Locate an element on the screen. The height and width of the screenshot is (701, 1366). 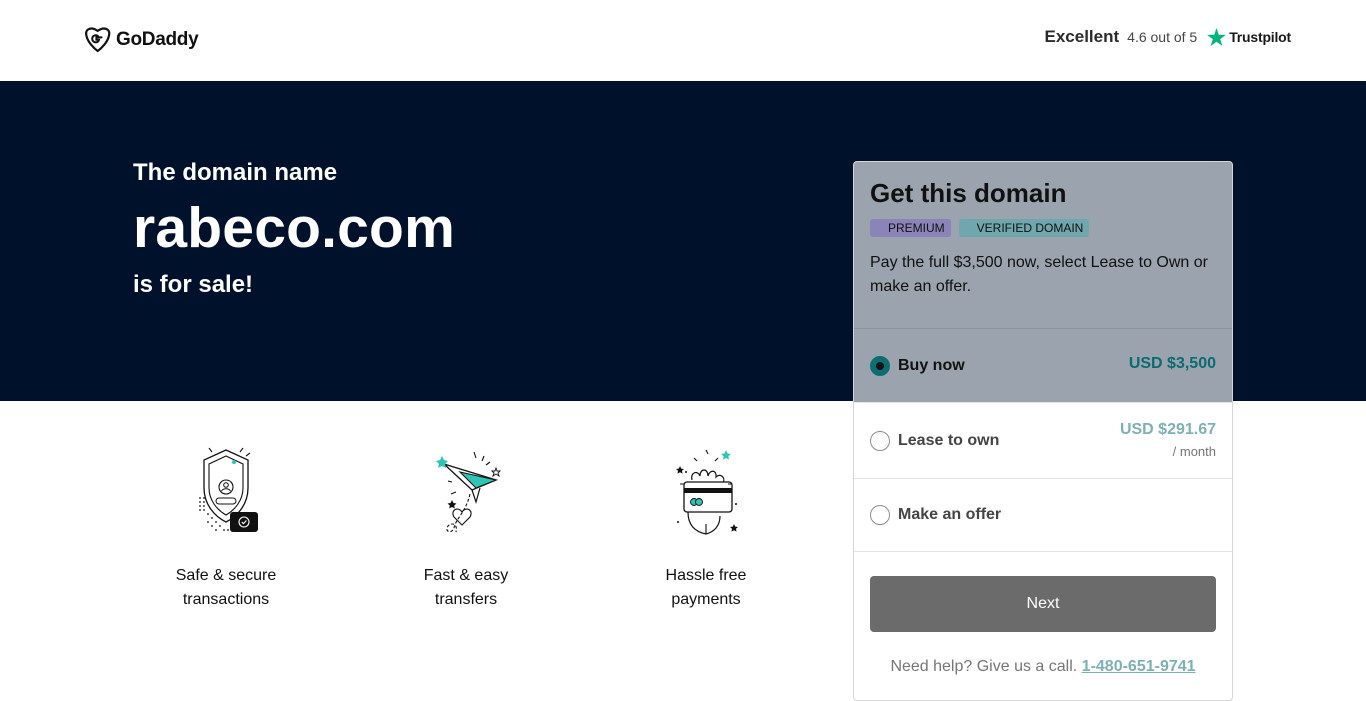
rating-score: 4.6 out of 5 is located at coordinates (1162, 37).